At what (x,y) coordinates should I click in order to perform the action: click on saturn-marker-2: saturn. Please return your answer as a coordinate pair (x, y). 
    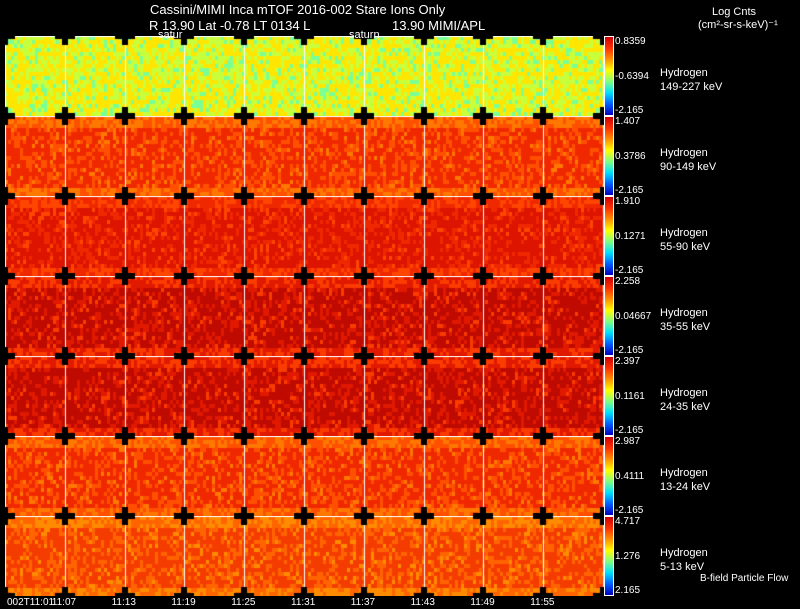
    Looking at the image, I should click on (364, 35).